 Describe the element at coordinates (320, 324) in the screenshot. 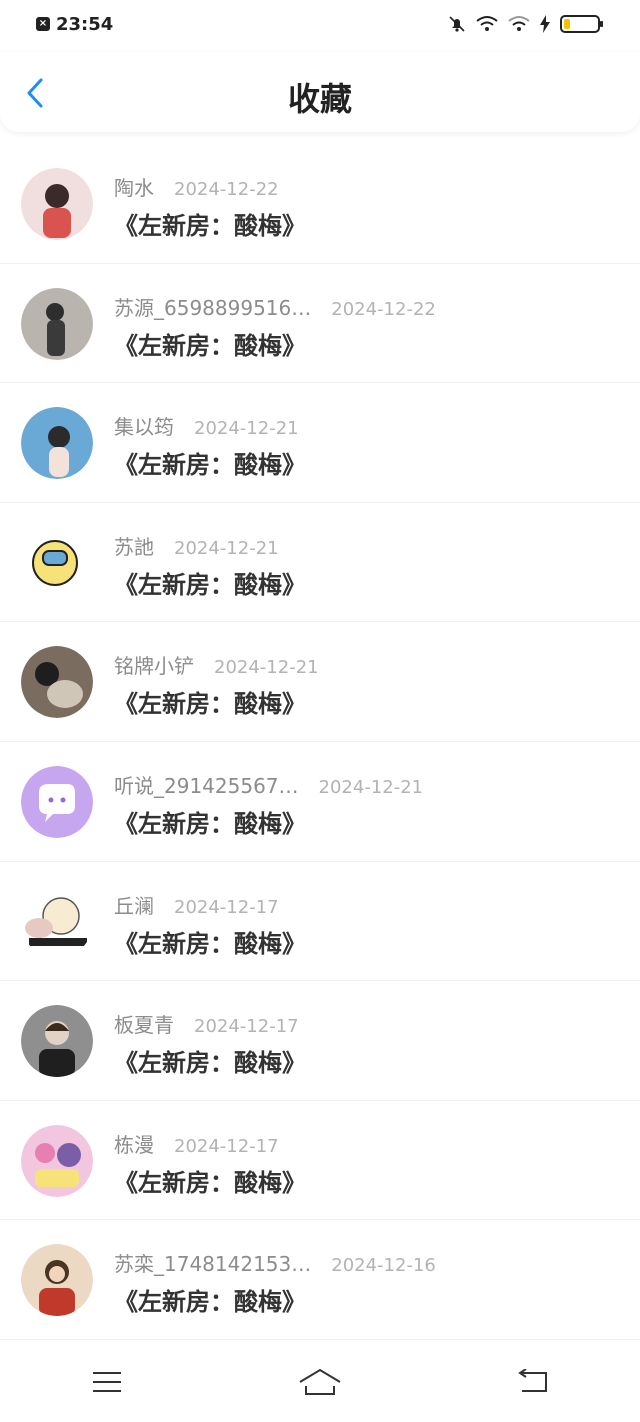

I see `list-item: 苏源_6598899516… 2024-12-22 《左新房：酸梅》` at that location.